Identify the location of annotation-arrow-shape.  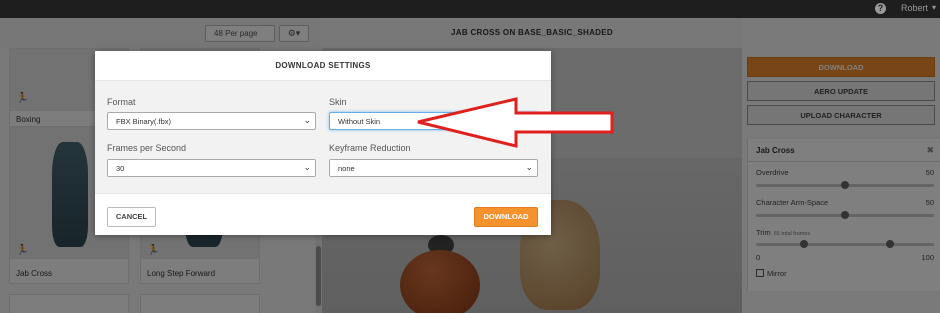
(515, 122).